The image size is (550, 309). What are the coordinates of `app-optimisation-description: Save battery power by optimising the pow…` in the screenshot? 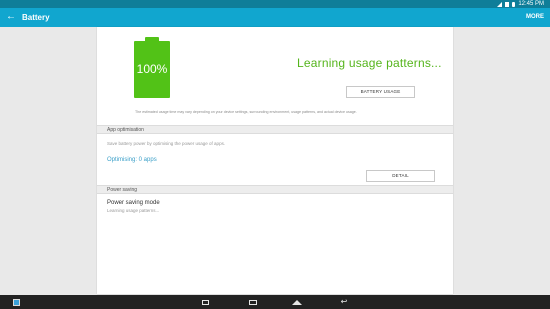 It's located at (166, 143).